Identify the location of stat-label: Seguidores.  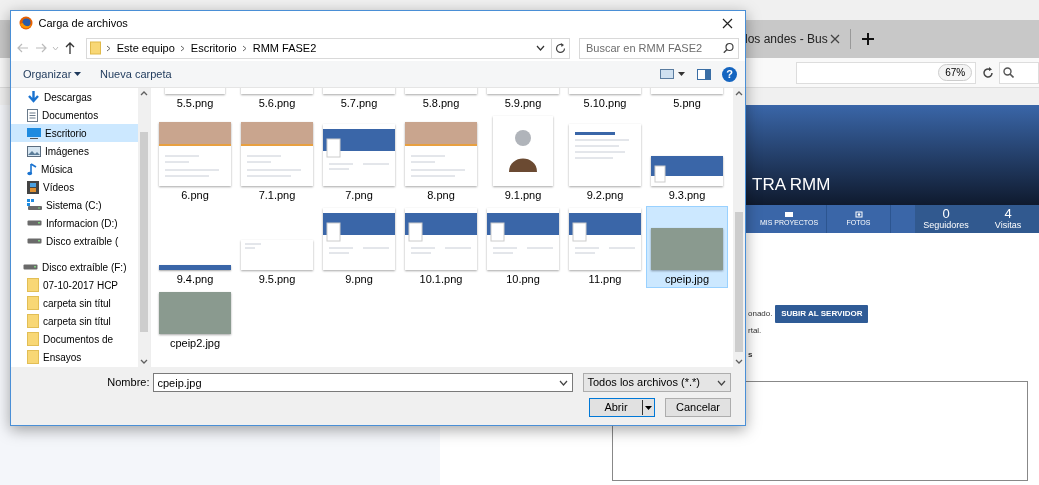
(946, 226).